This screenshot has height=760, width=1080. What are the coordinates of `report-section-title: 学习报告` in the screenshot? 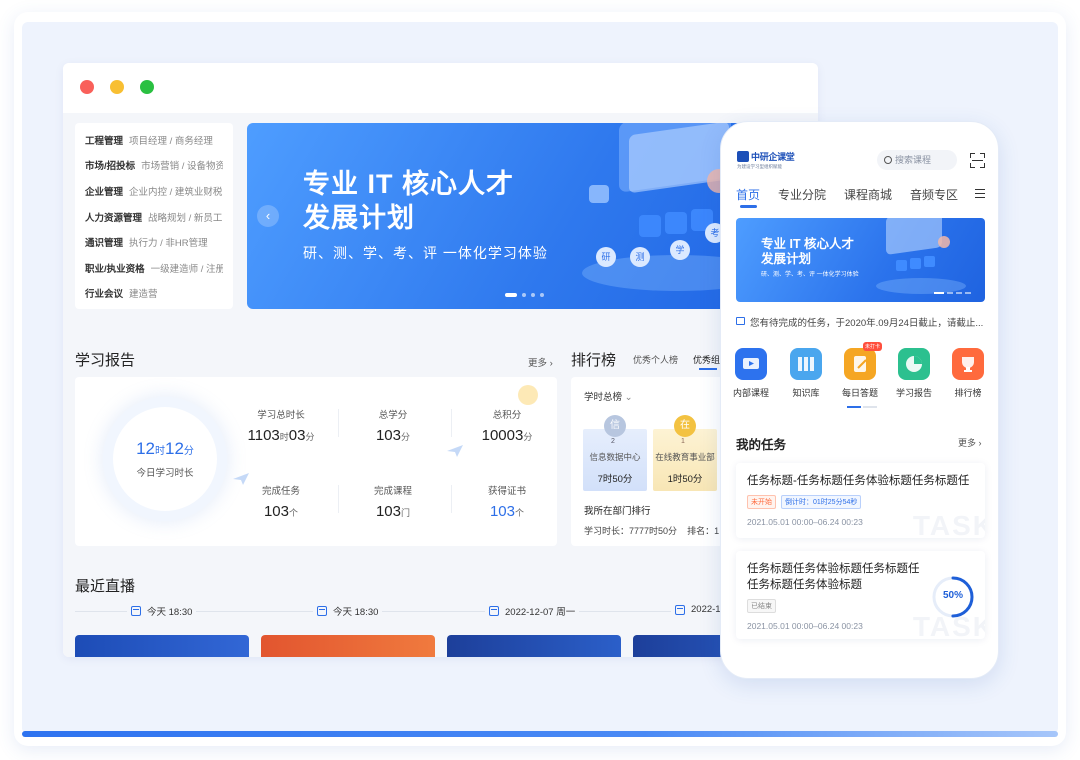 It's located at (105, 360).